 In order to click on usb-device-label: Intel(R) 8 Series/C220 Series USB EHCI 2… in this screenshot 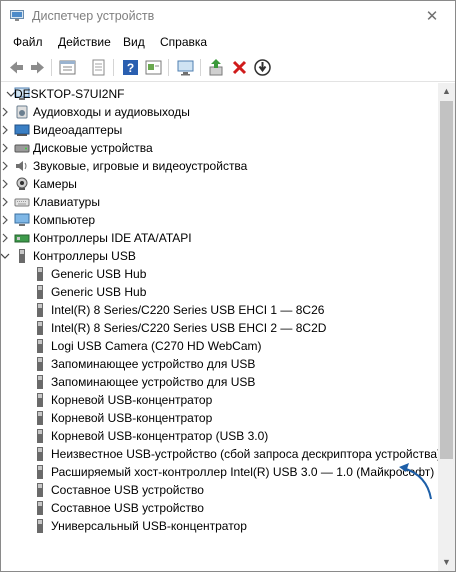, I will do `click(189, 328)`.